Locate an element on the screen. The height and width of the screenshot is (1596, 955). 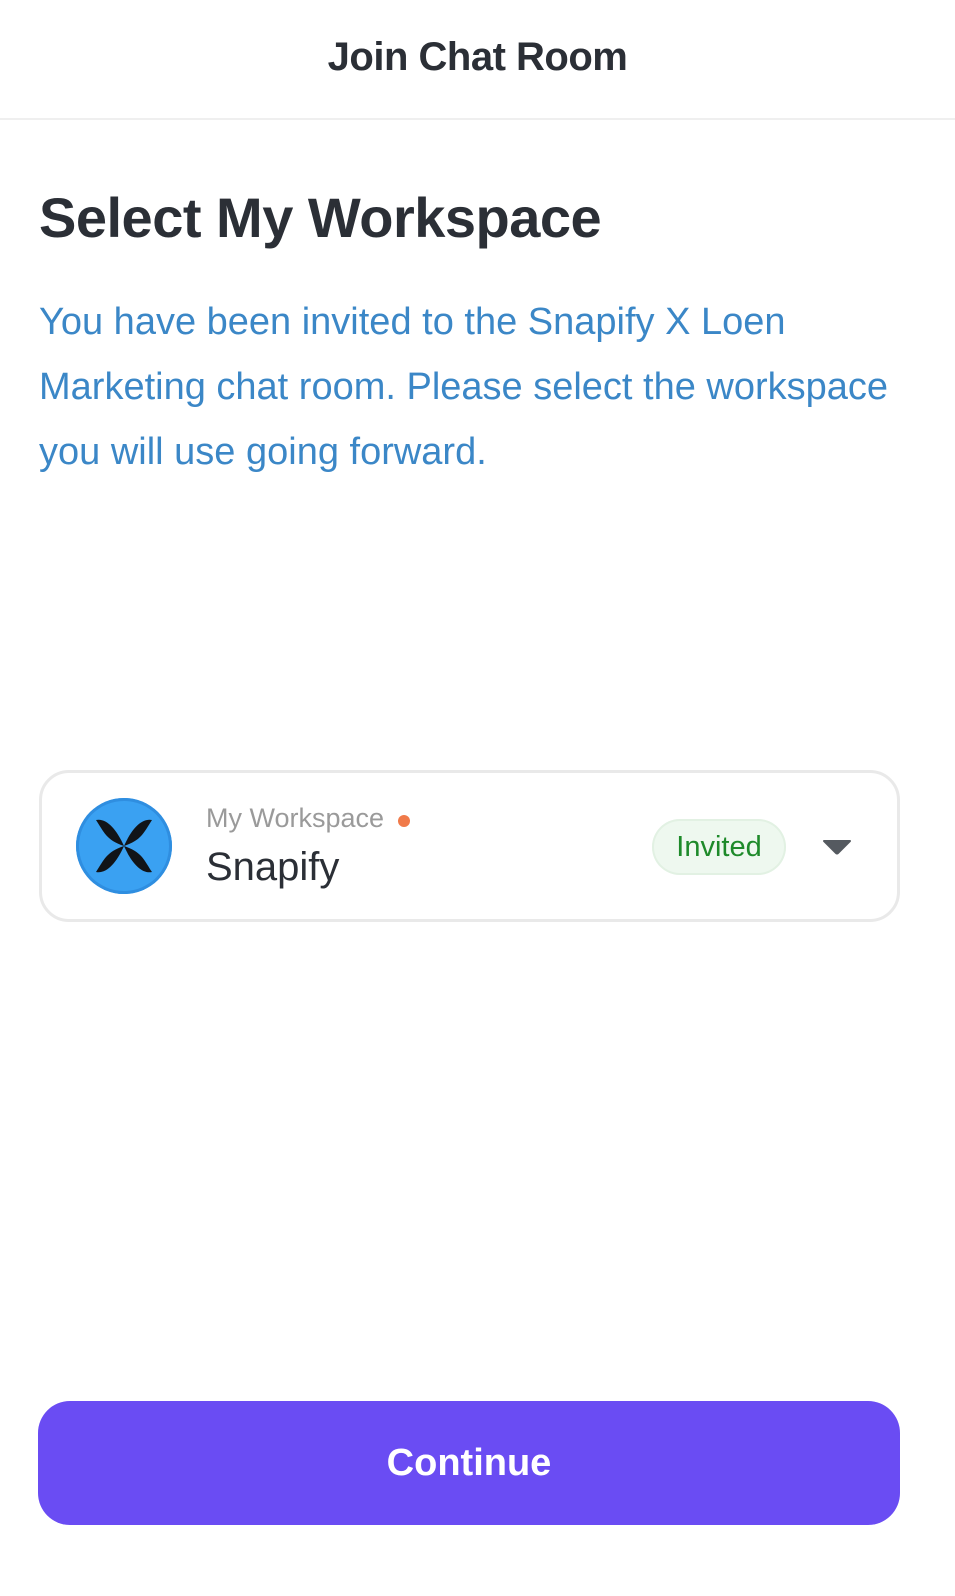
continue-button: Continue is located at coordinates (469, 1463).